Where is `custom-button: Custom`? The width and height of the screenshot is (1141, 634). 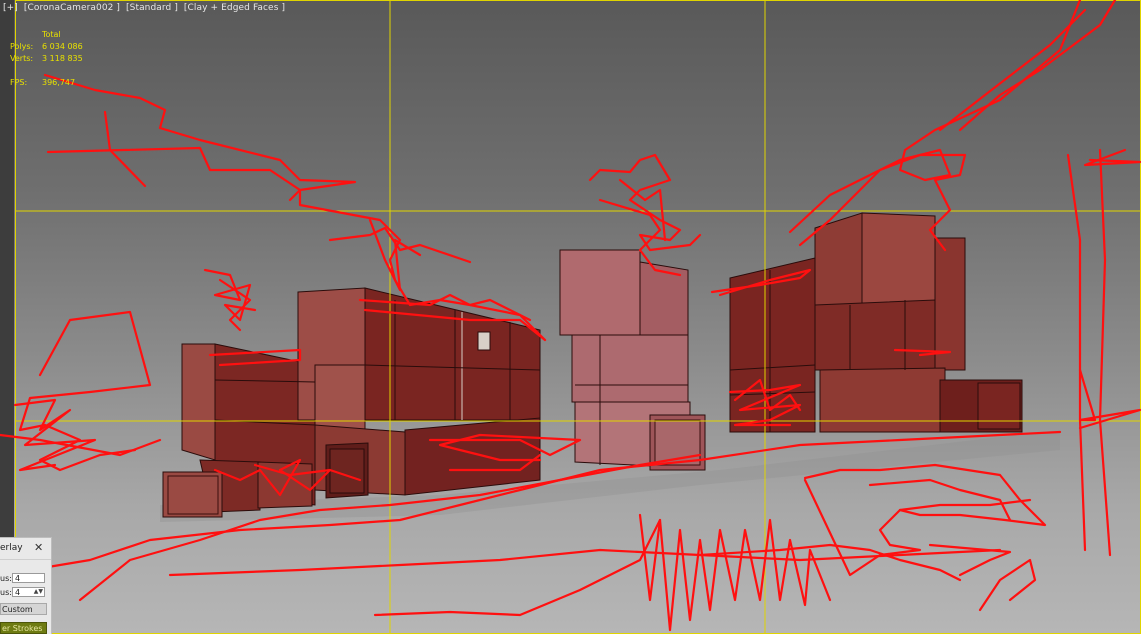
custom-button: Custom is located at coordinates (23, 609).